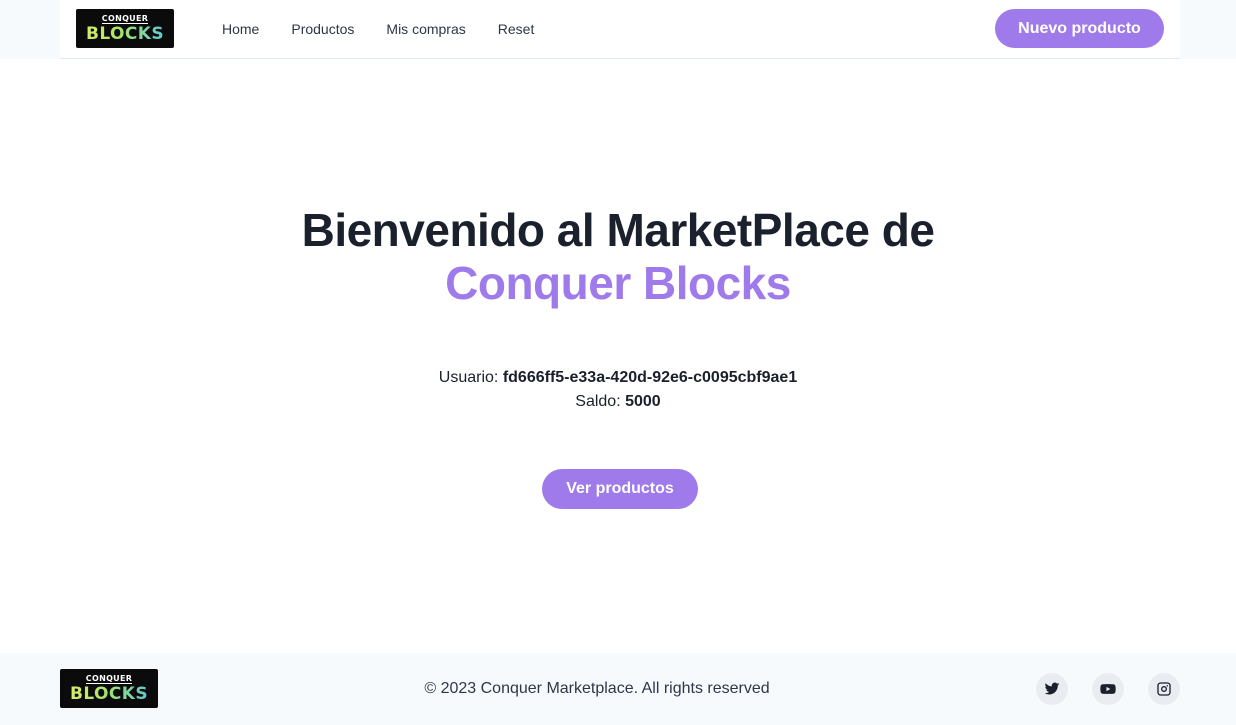 This screenshot has width=1236, height=725. Describe the element at coordinates (125, 34) in the screenshot. I see `logo-bottom-text: BLOCKS` at that location.